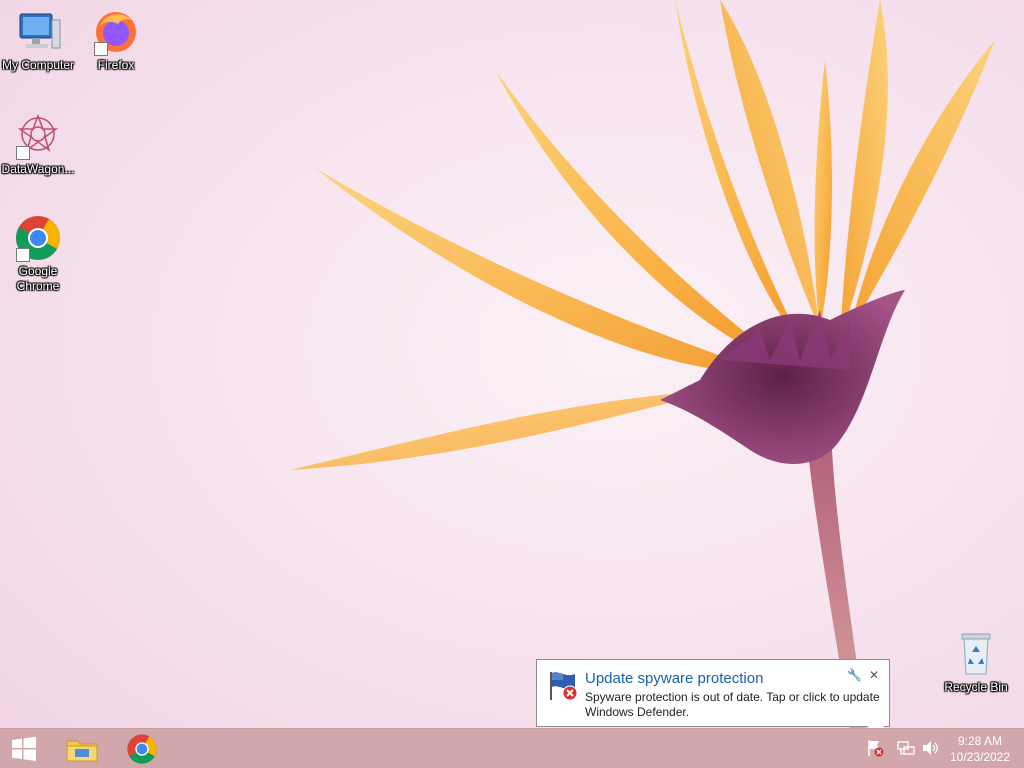  I want to click on start-button, so click(24, 748).